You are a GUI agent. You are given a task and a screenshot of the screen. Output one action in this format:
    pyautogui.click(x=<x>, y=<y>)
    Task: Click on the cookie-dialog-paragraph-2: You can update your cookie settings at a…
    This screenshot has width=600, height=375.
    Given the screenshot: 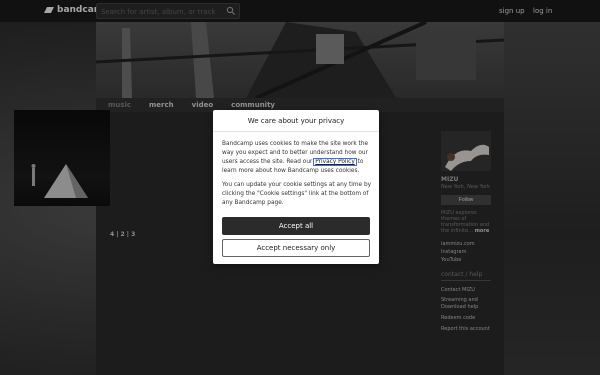 What is the action you would take?
    pyautogui.click(x=297, y=194)
    